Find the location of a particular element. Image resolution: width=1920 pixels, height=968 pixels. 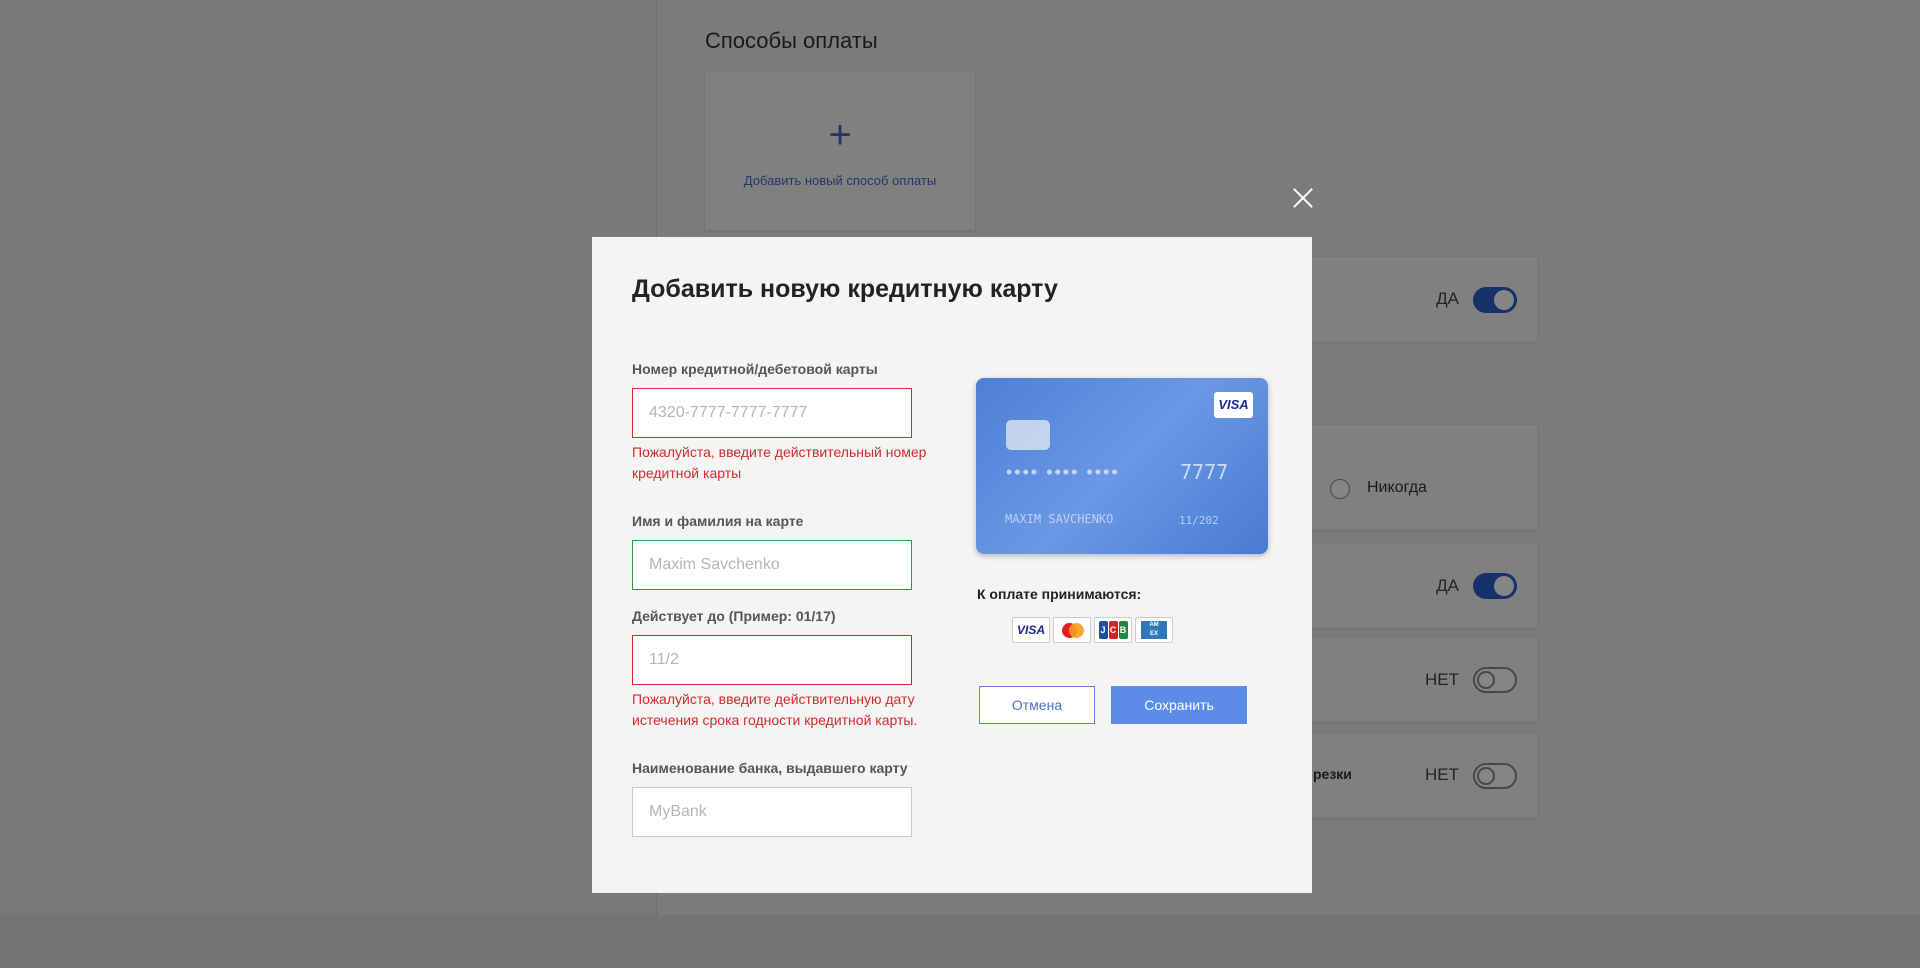

card-number-input is located at coordinates (772, 413).